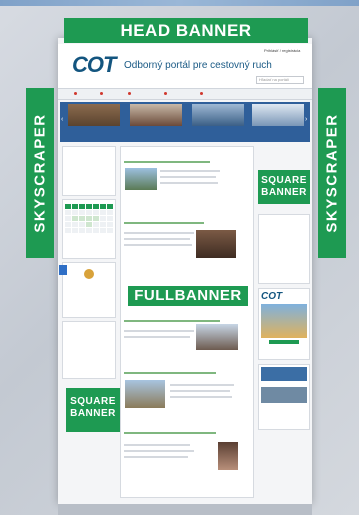 Image resolution: width=359 pixels, height=515 pixels. What do you see at coordinates (284, 249) in the screenshot?
I see `right-widget-news` at bounding box center [284, 249].